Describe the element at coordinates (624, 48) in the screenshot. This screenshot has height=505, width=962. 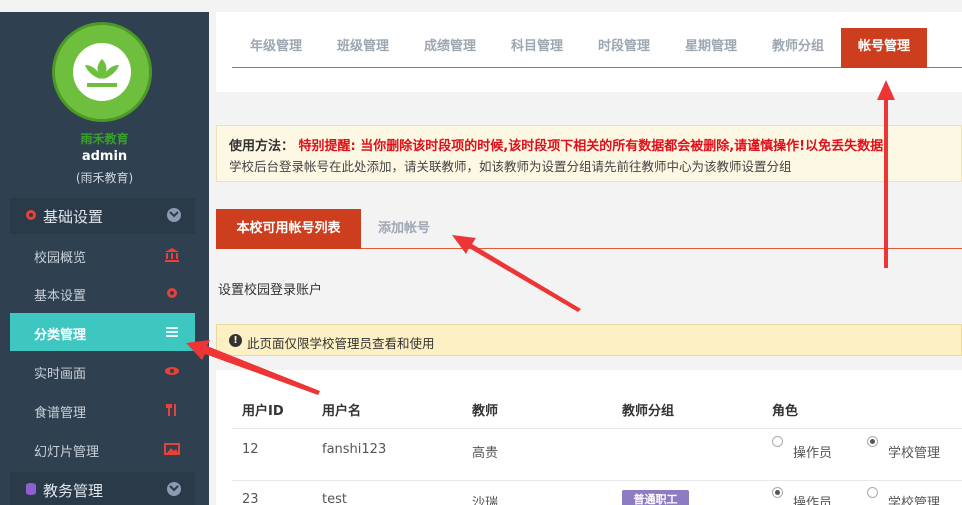
I see `tab-period-management: 时段管理` at that location.